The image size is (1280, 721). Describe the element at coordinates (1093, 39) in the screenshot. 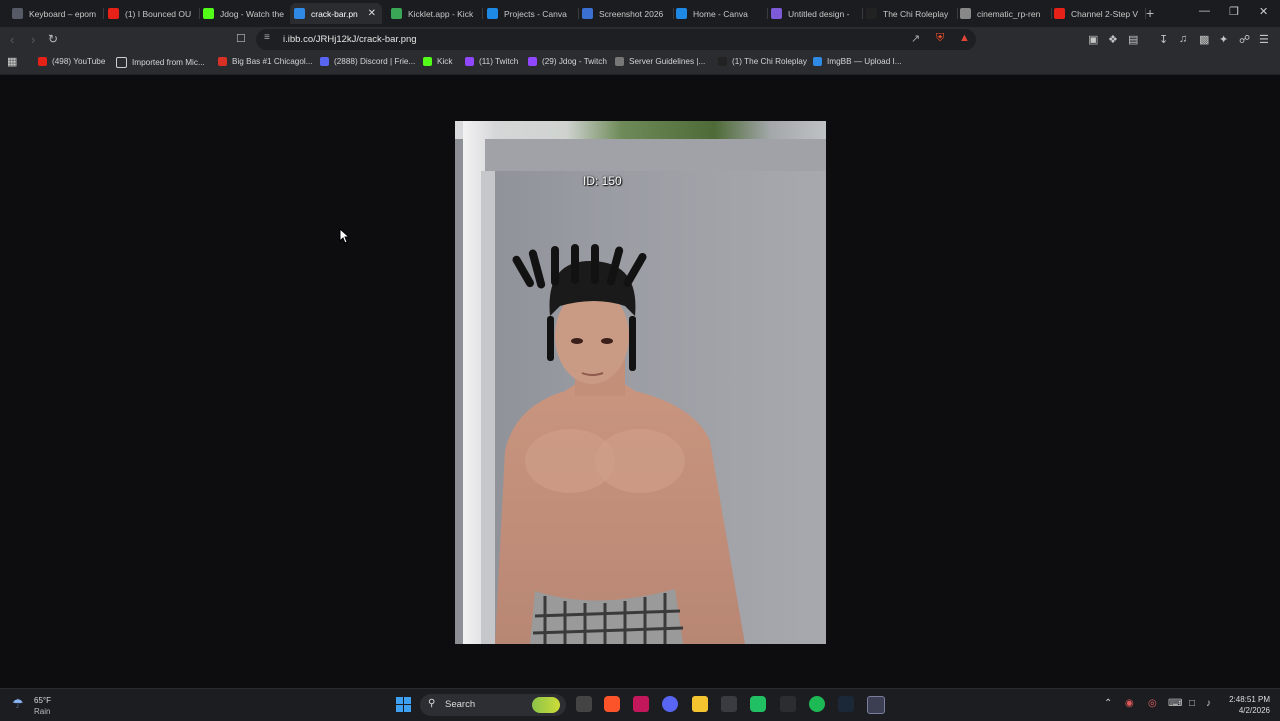

I see `extension-icon: ▣` at that location.